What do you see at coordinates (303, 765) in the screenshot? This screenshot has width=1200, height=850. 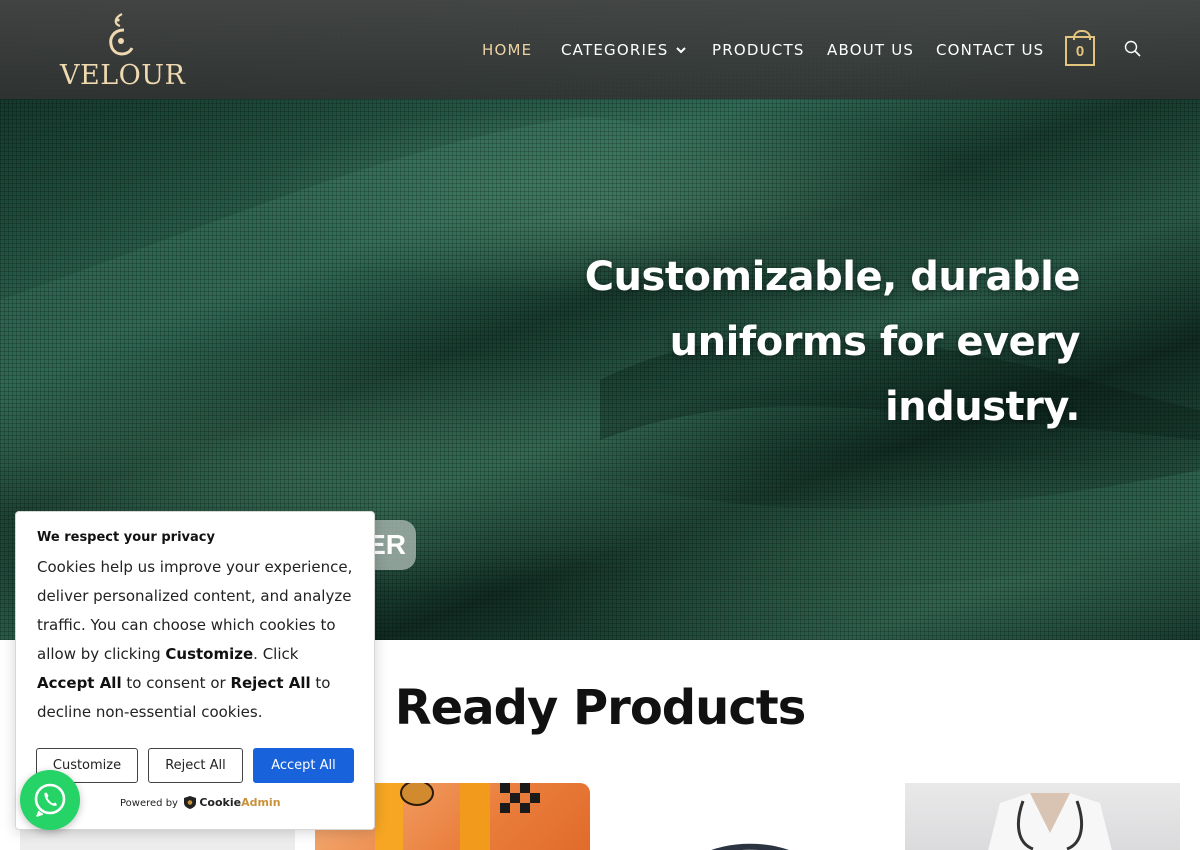 I see `cookie-accept-all-button: Accept All` at bounding box center [303, 765].